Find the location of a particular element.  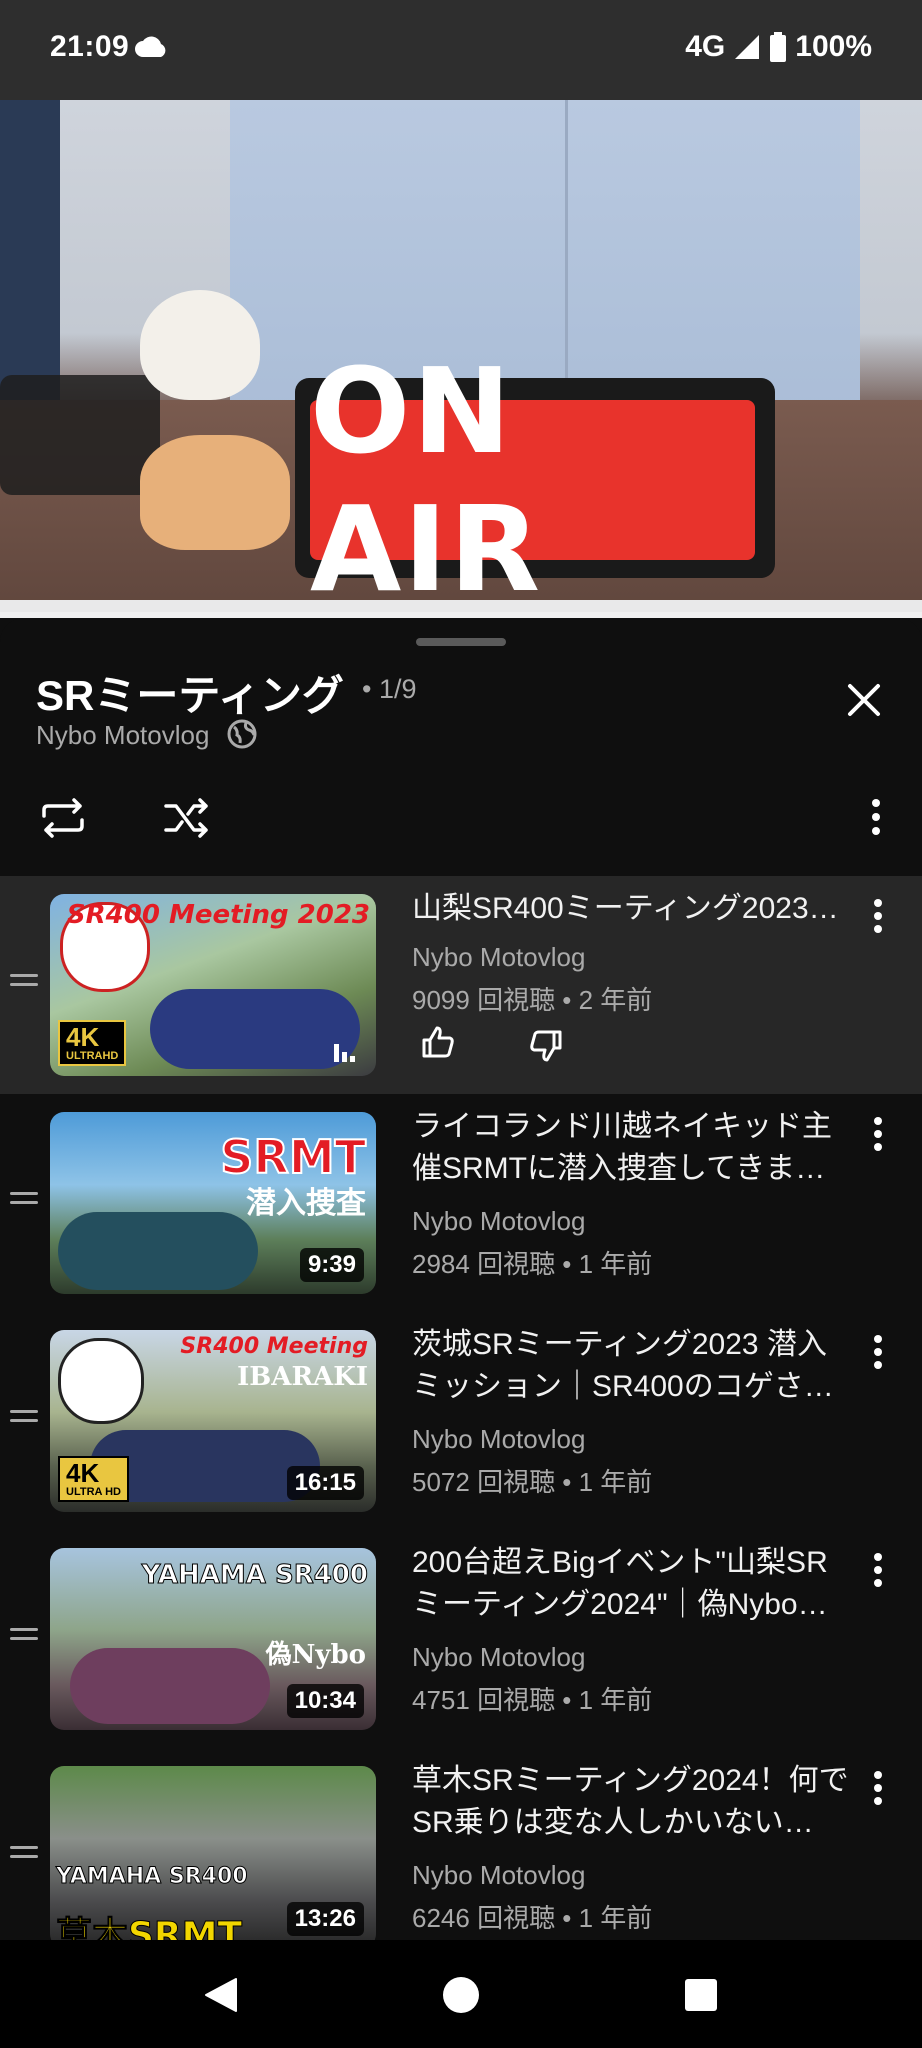

close-icon is located at coordinates (864, 700).